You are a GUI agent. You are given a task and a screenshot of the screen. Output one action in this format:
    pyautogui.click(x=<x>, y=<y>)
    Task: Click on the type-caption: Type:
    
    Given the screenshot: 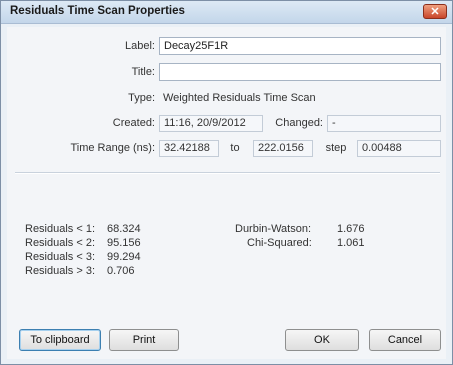 What is the action you would take?
    pyautogui.click(x=141, y=98)
    